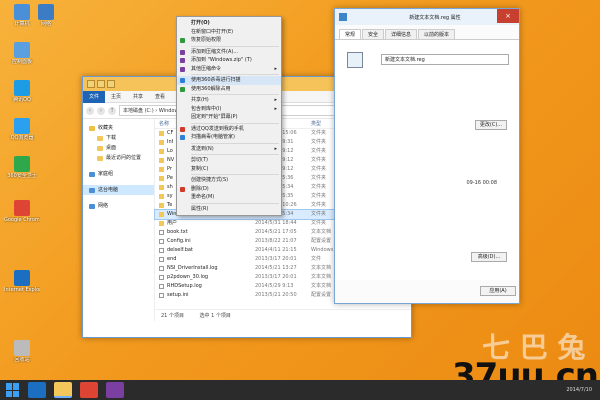 Image resolution: width=600 pixels, height=400 pixels. I want to click on close-icon: ×, so click(508, 16).